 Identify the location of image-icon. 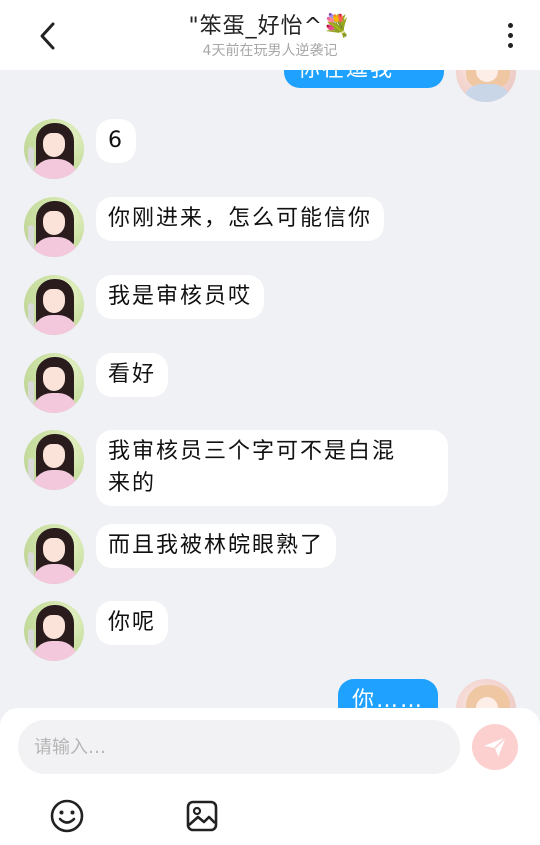
(202, 816).